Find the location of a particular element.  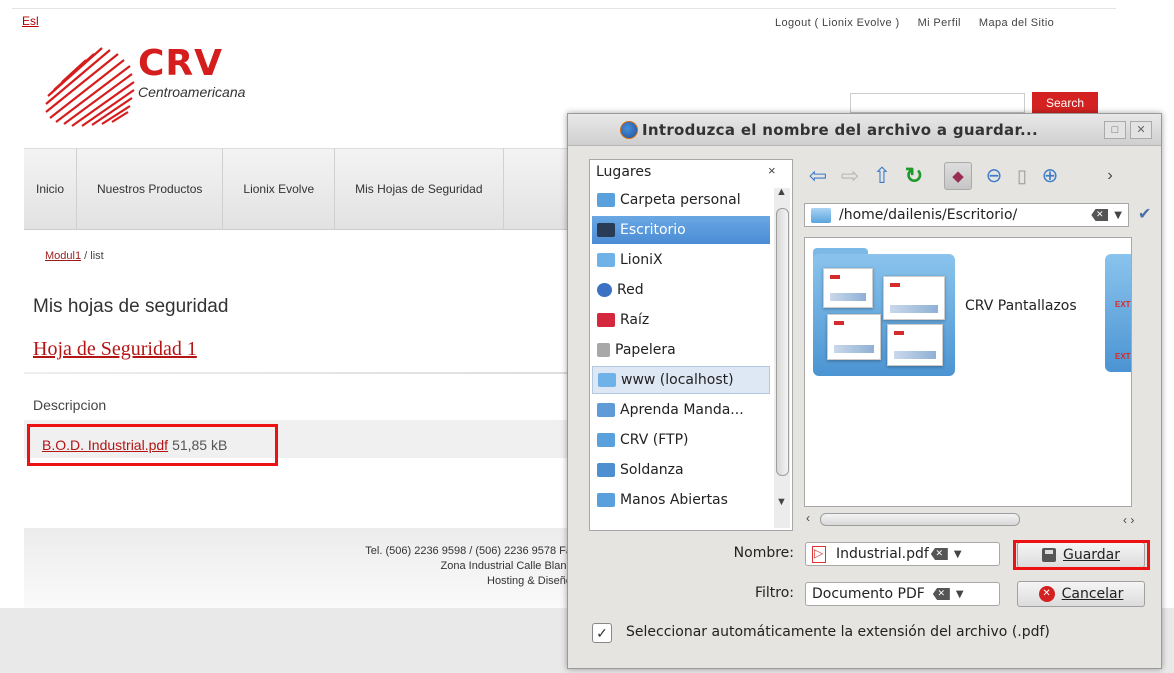

place-soldanza: Soldanza is located at coordinates (681, 470).